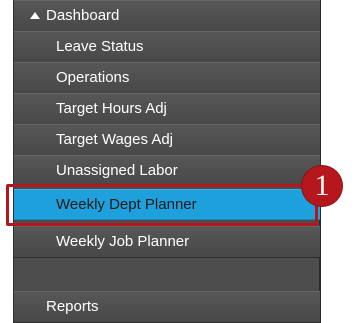 The image size is (356, 323). Describe the element at coordinates (167, 16) in the screenshot. I see `menu-item-dashboard: Dashboard` at that location.